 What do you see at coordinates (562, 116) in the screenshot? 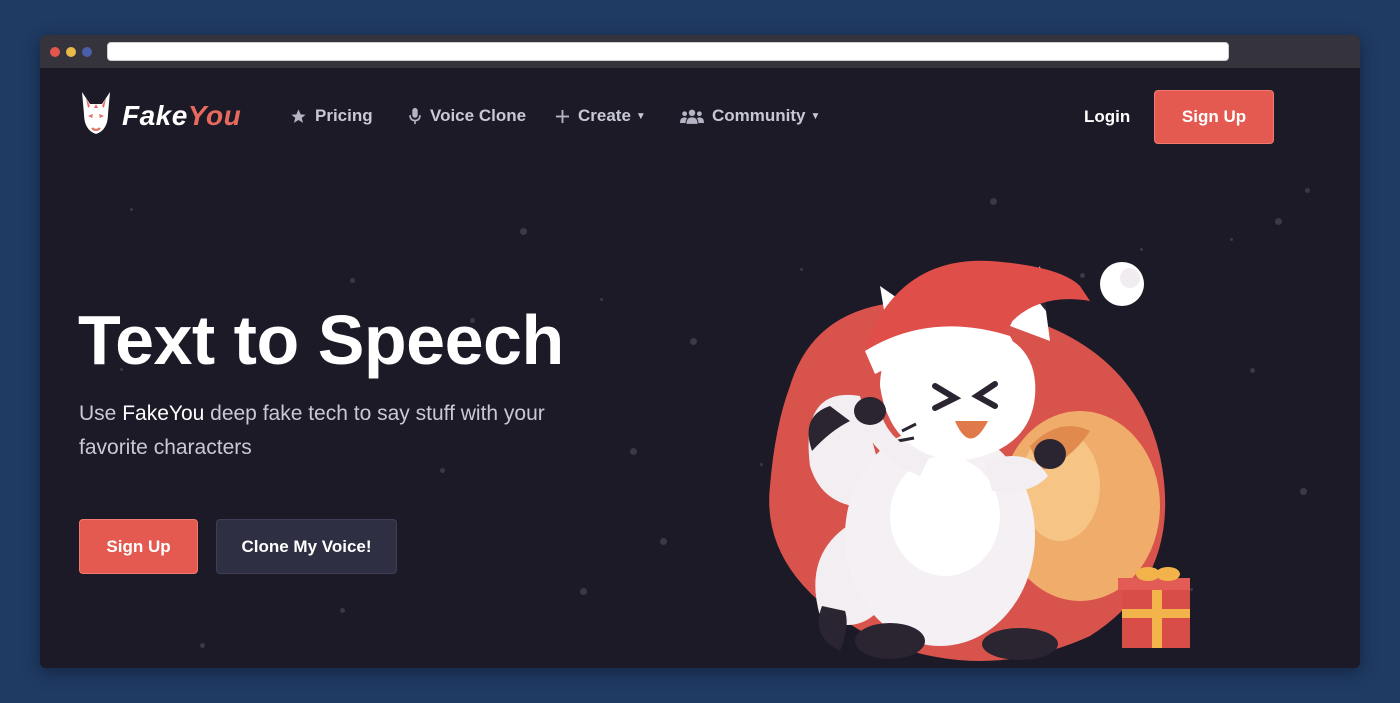
I see `plus-icon` at bounding box center [562, 116].